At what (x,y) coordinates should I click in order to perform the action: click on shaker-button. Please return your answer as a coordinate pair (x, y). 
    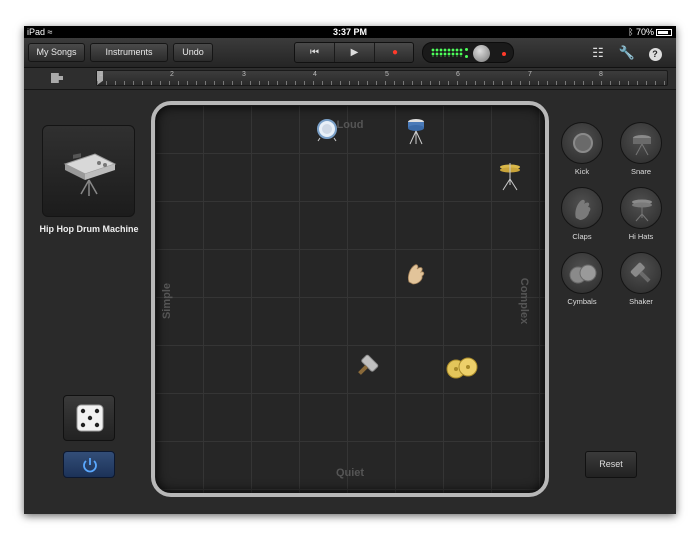
    Looking at the image, I should click on (641, 273).